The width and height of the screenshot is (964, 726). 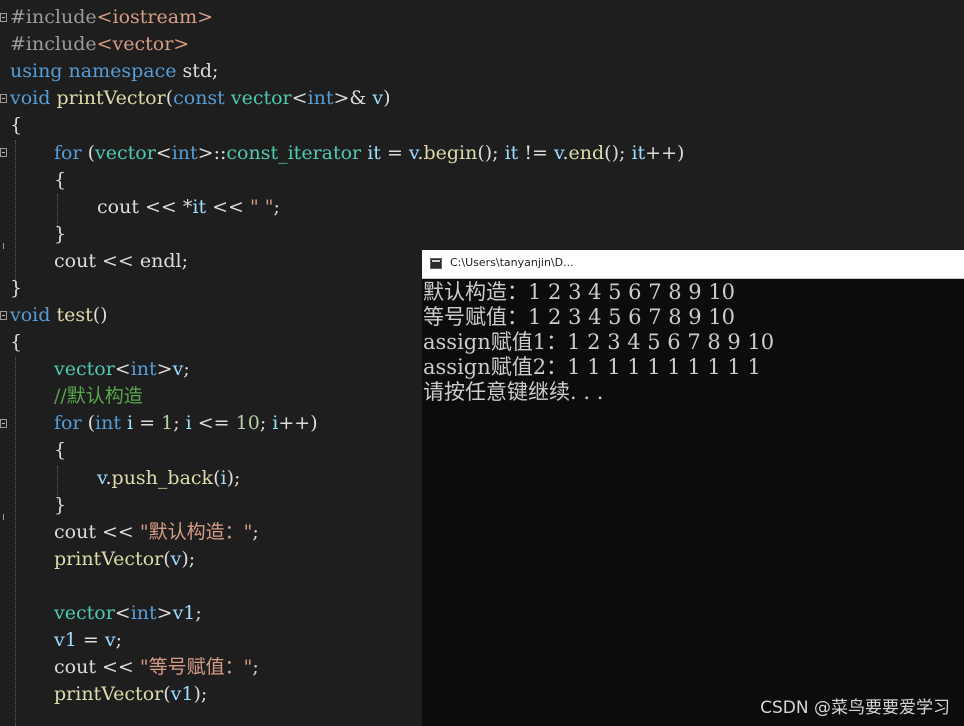 What do you see at coordinates (855, 708) in the screenshot?
I see `watermark: CSDN @菜鸟要要爱学习` at bounding box center [855, 708].